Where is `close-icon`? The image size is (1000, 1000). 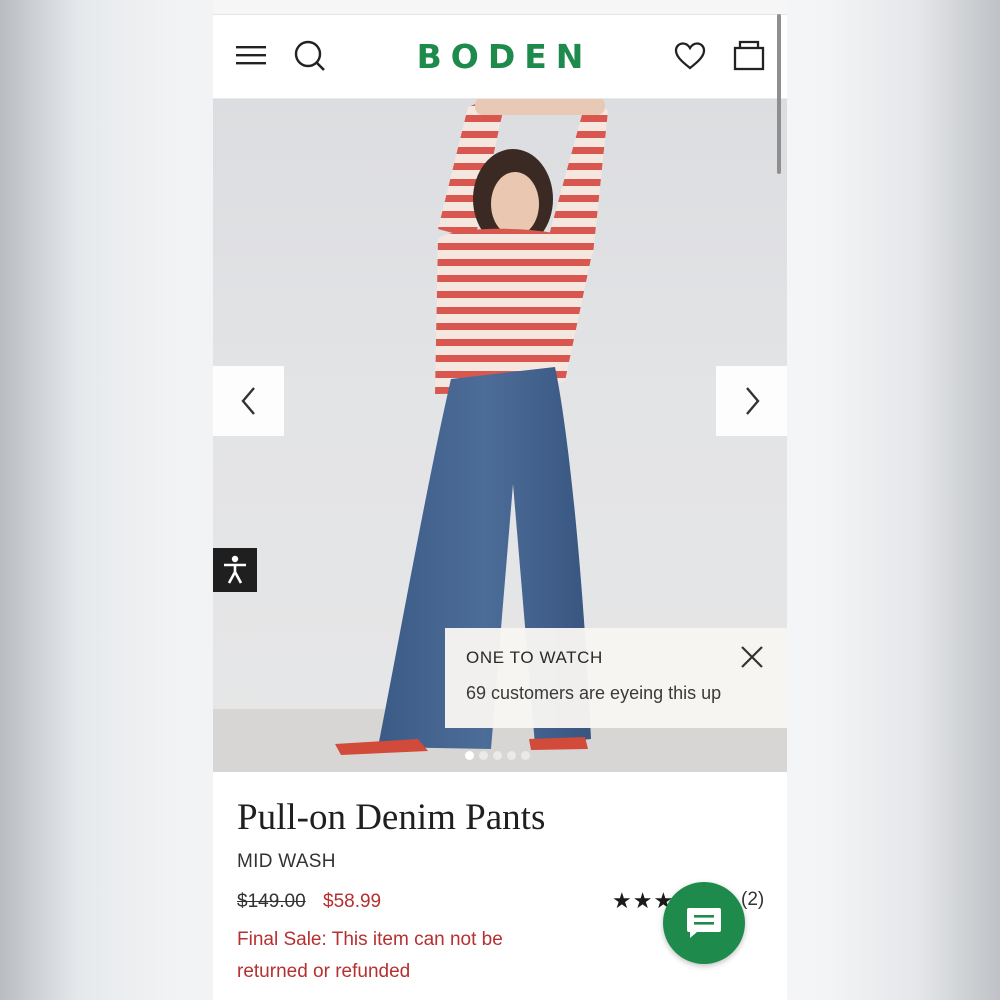 close-icon is located at coordinates (752, 657).